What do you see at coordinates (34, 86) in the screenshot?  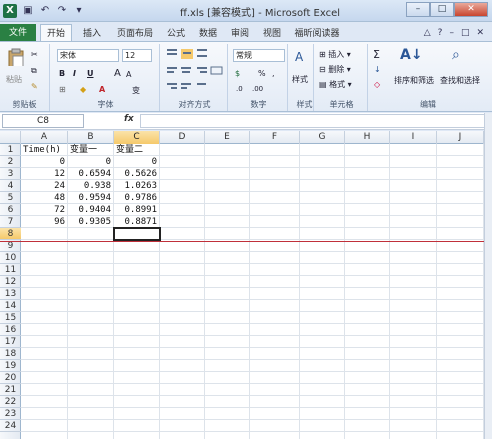 I see `format-painter-icon: ✎` at bounding box center [34, 86].